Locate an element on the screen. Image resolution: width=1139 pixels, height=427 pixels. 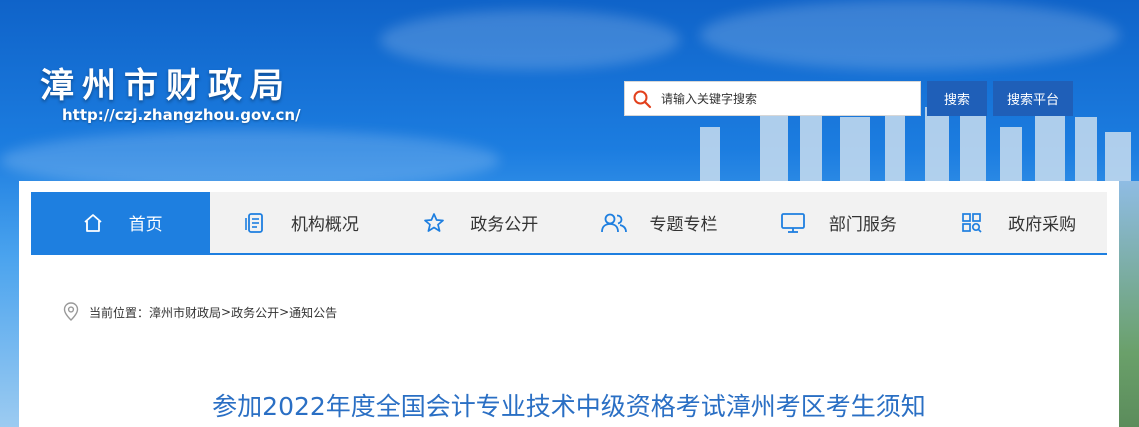
monitor-icon is located at coordinates (793, 223).